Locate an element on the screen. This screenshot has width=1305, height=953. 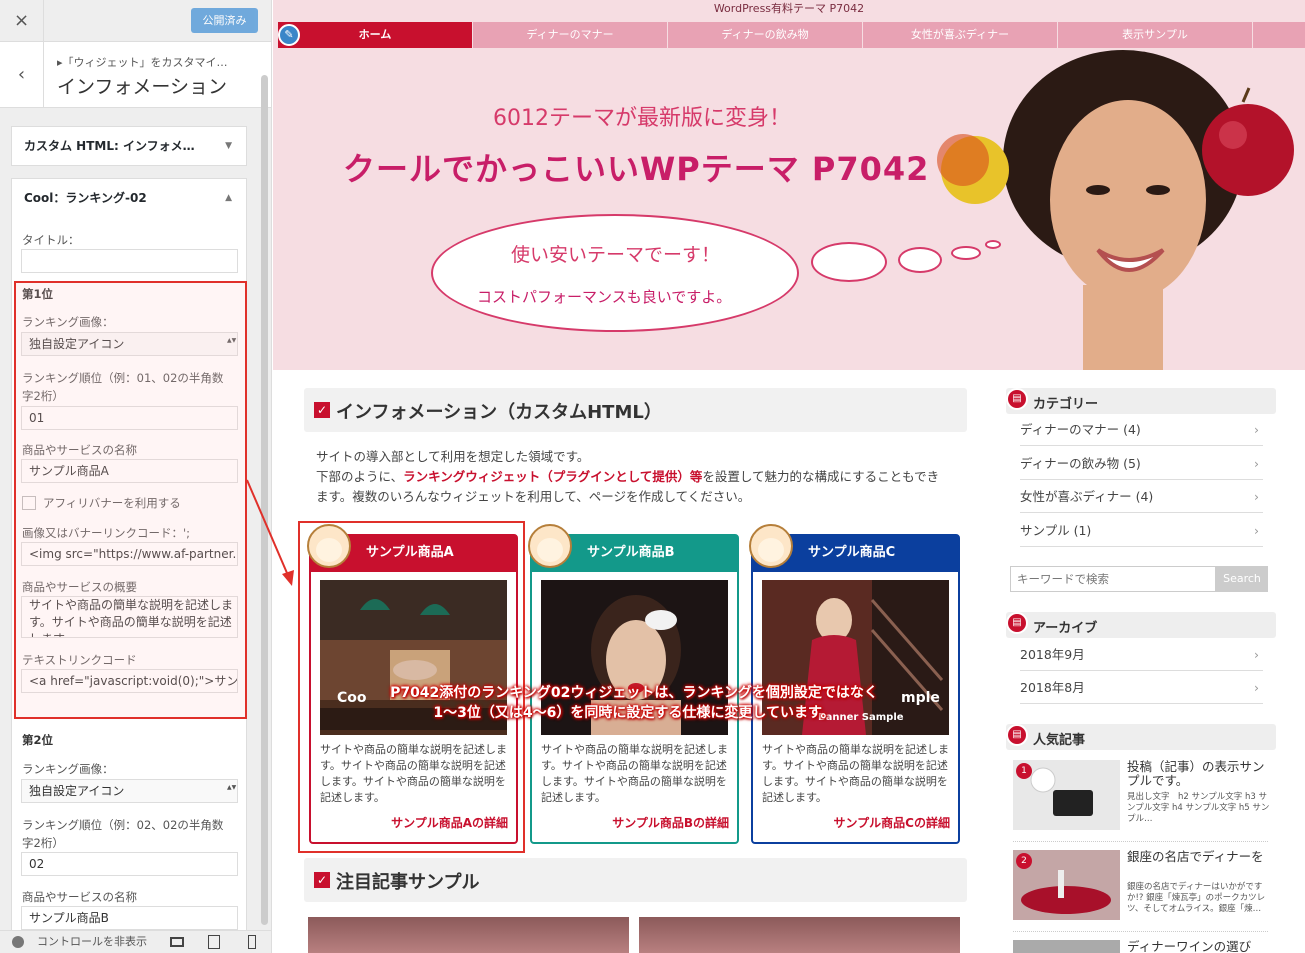
panel-scrollbar is located at coordinates (264, 500).